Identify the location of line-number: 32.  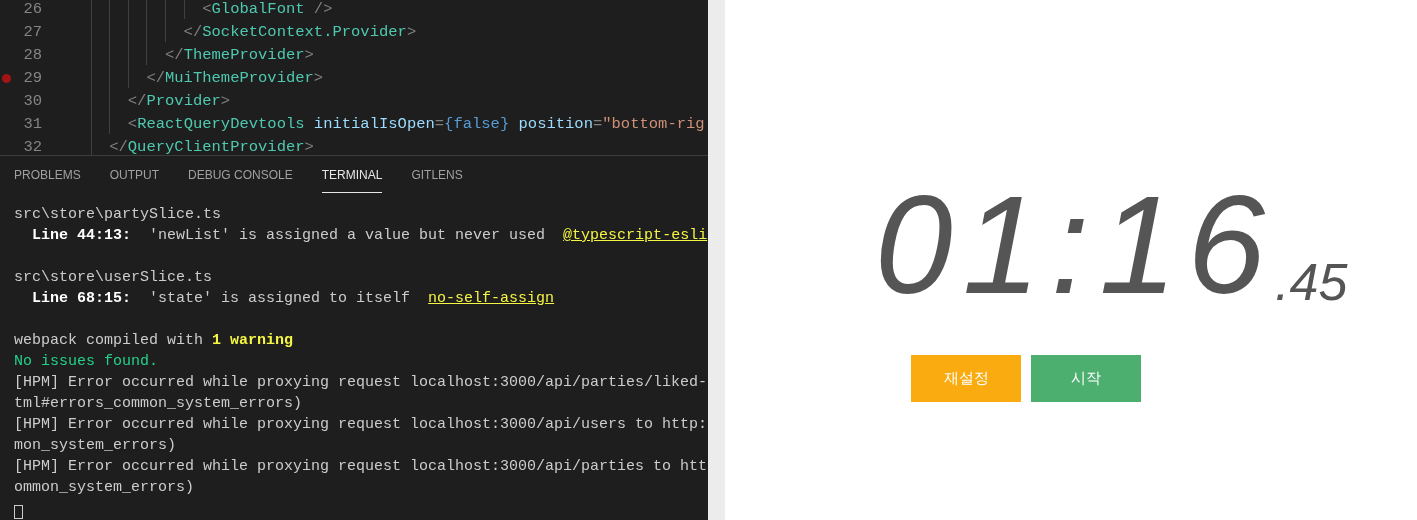
(32, 145).